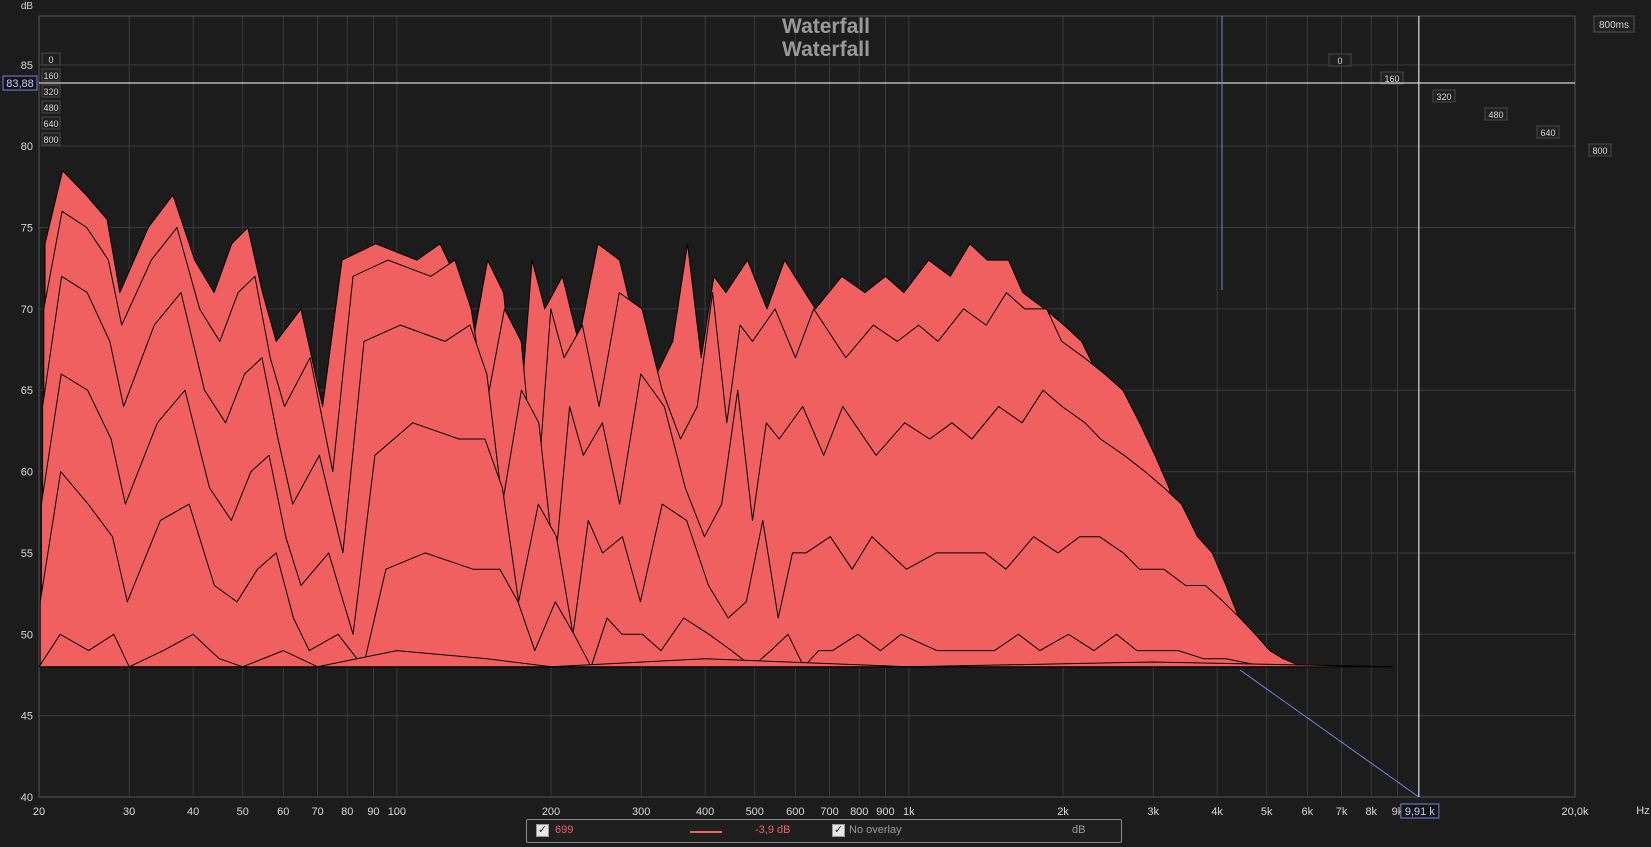 This screenshot has height=847, width=1651. Describe the element at coordinates (1614, 25) in the screenshot. I see `time-unit-label: 800ms` at that location.